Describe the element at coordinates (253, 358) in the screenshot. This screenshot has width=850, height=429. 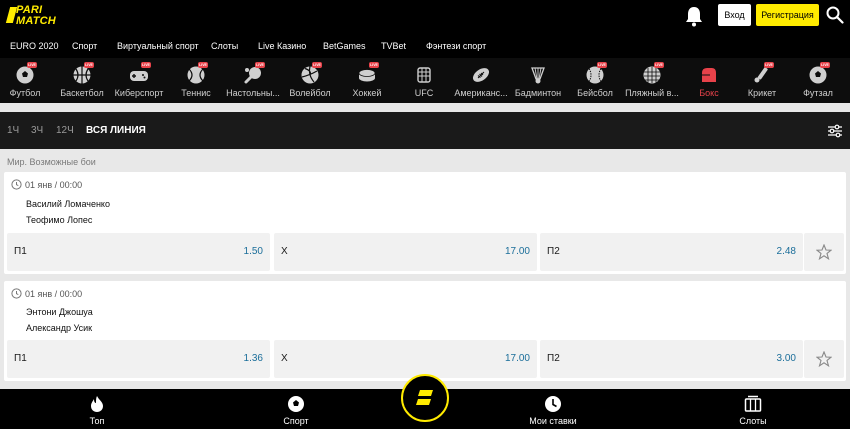
I see `odds-value: 1.36` at that location.